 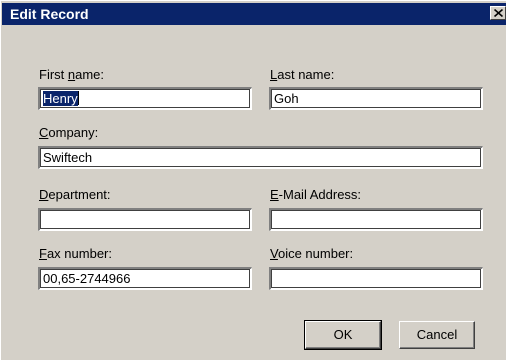 I want to click on voice-label: Voice number:, so click(x=312, y=253).